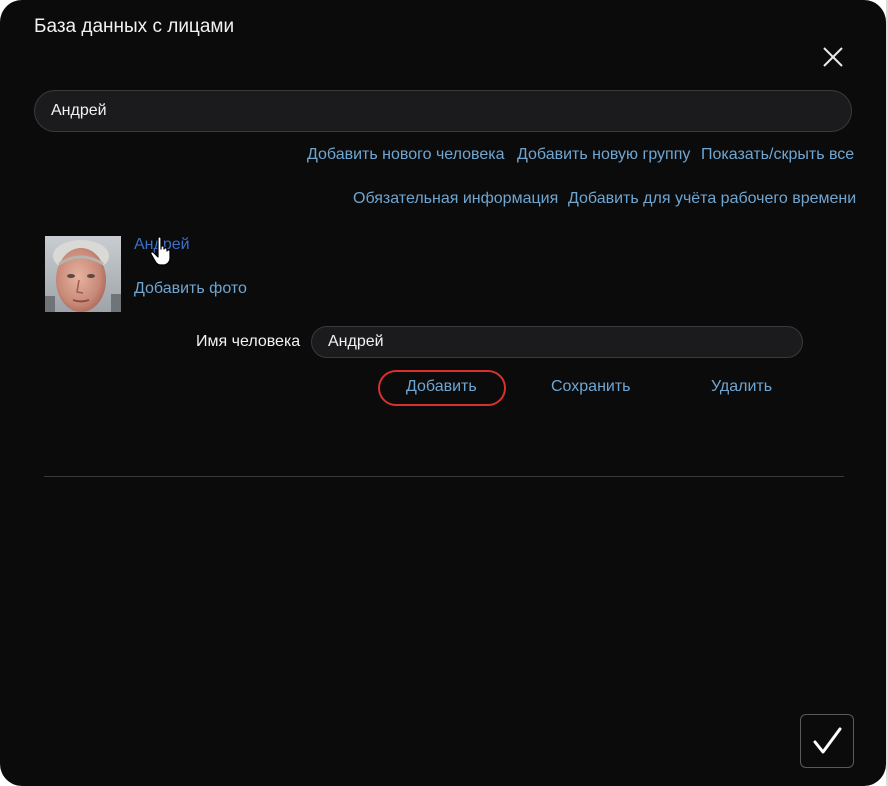  Describe the element at coordinates (777, 155) in the screenshot. I see `toggle-all-link: Показать/скрыть все` at that location.